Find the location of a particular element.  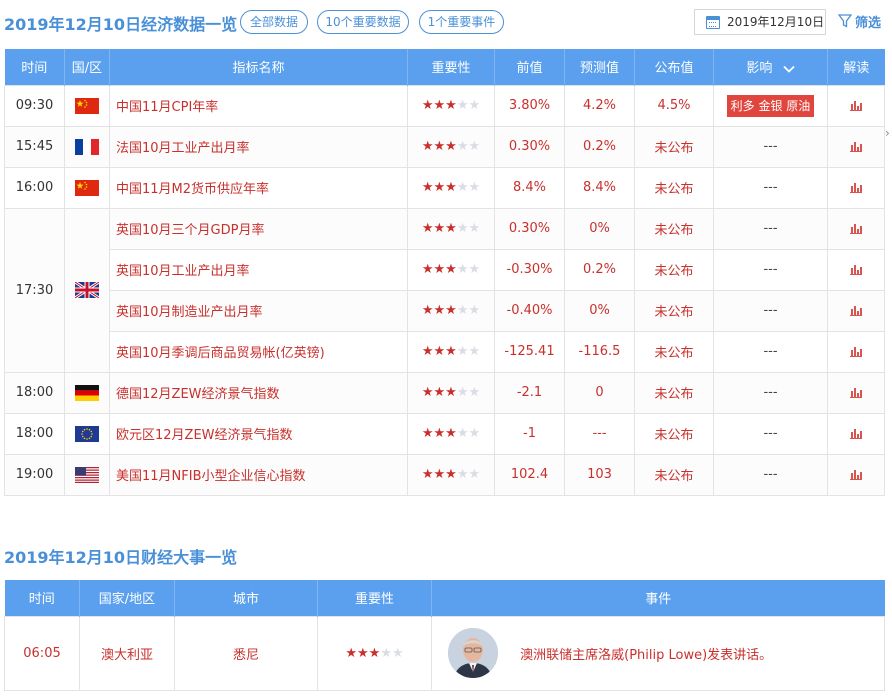

date-picker: 2019年12月10日 is located at coordinates (760, 22).